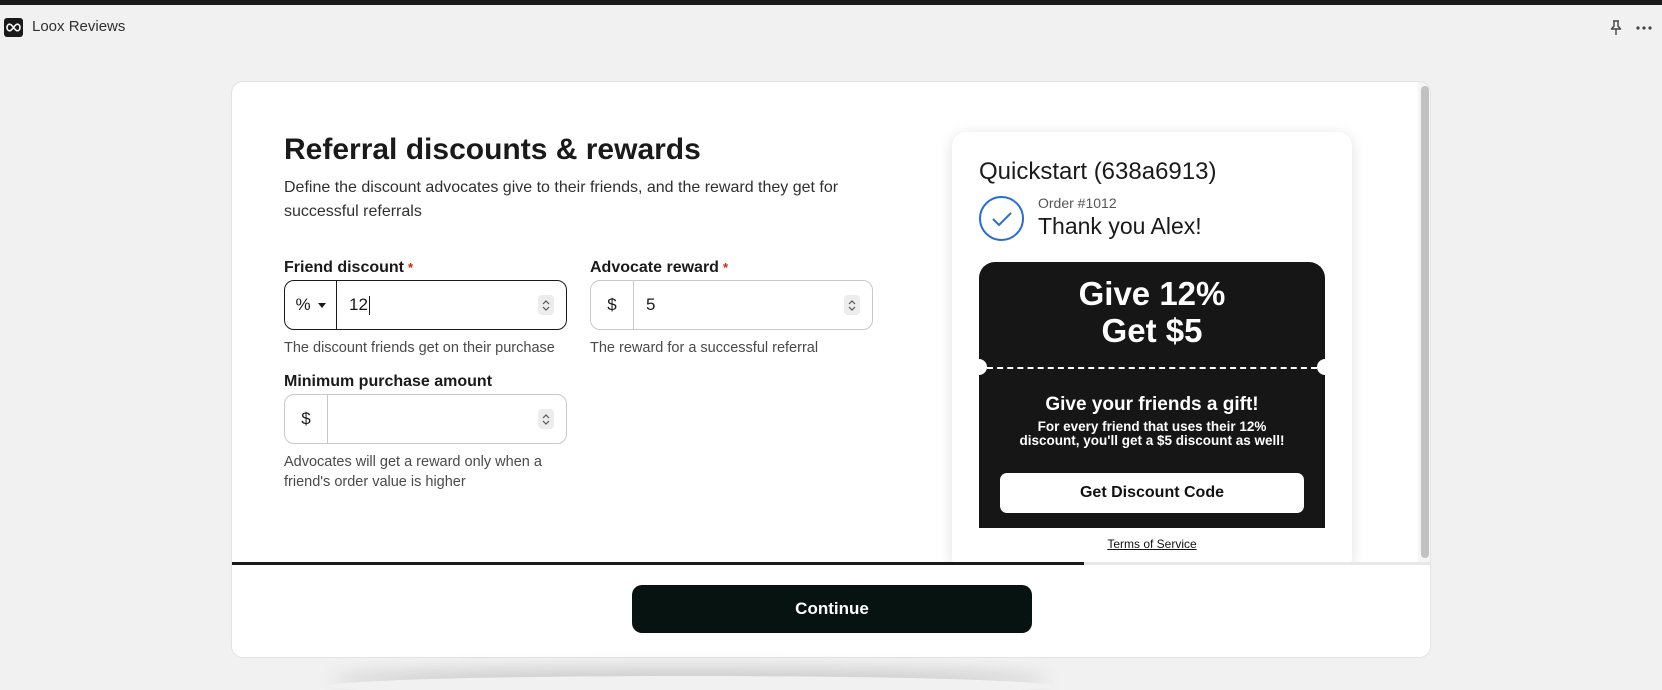 This screenshot has width=1662, height=690. What do you see at coordinates (831, 27) in the screenshot?
I see `app-header: Loox Reviews` at bounding box center [831, 27].